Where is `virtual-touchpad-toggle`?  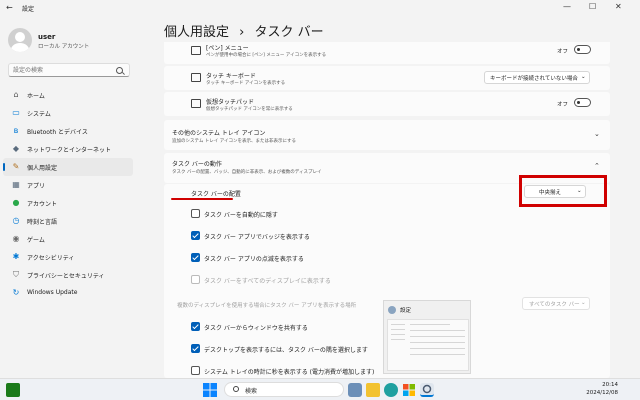 virtual-touchpad-toggle is located at coordinates (582, 102).